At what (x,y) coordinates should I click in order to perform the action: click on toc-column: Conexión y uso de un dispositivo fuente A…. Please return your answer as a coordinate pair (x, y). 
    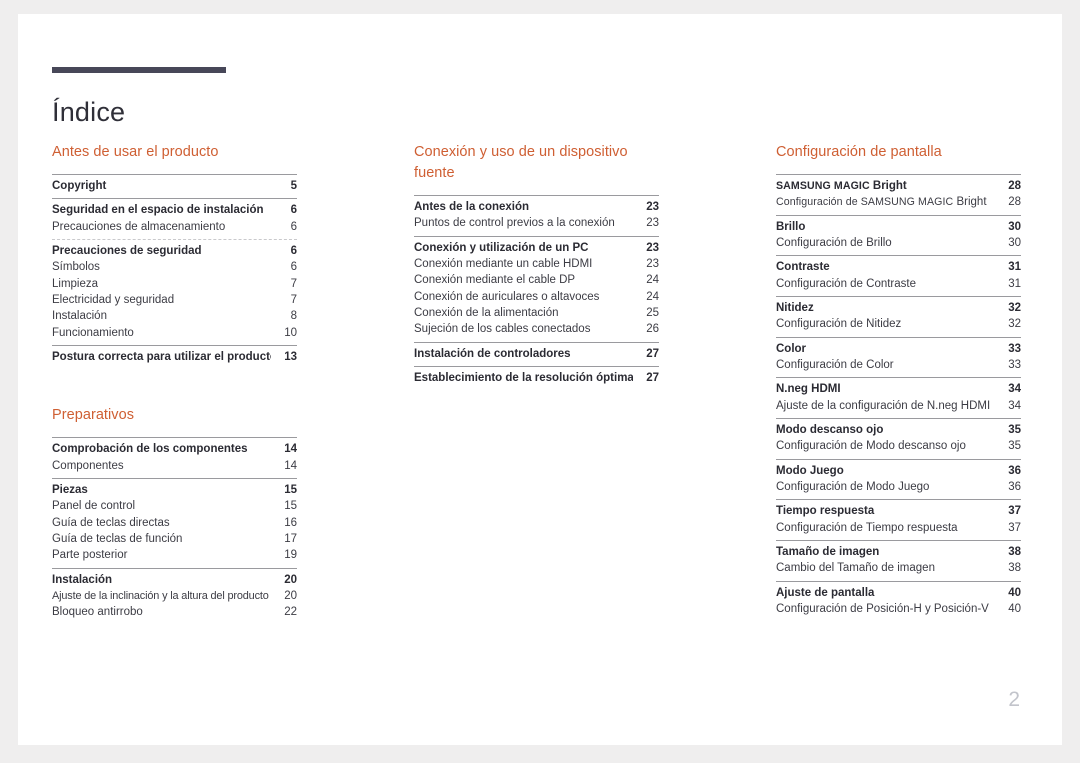
    Looking at the image, I should click on (536, 383).